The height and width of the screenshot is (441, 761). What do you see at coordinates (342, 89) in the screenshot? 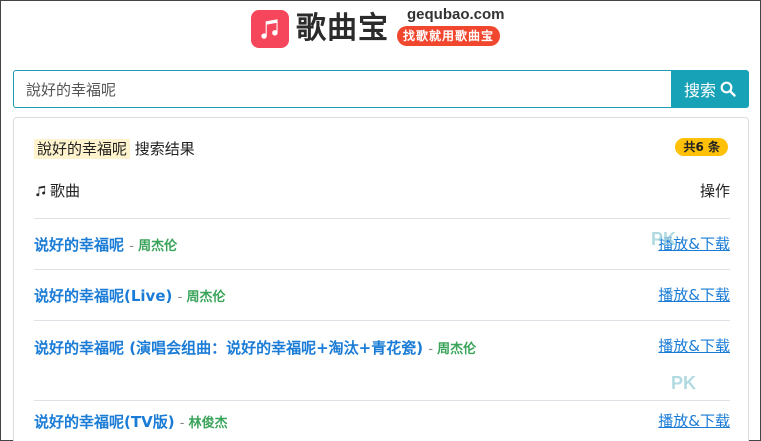
I see `search-input` at bounding box center [342, 89].